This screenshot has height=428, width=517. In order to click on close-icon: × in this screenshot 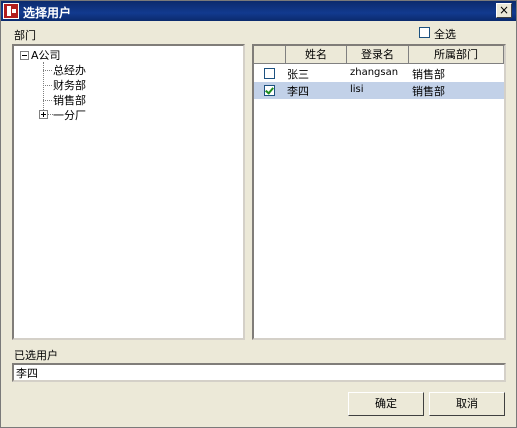, I will do `click(504, 10)`.